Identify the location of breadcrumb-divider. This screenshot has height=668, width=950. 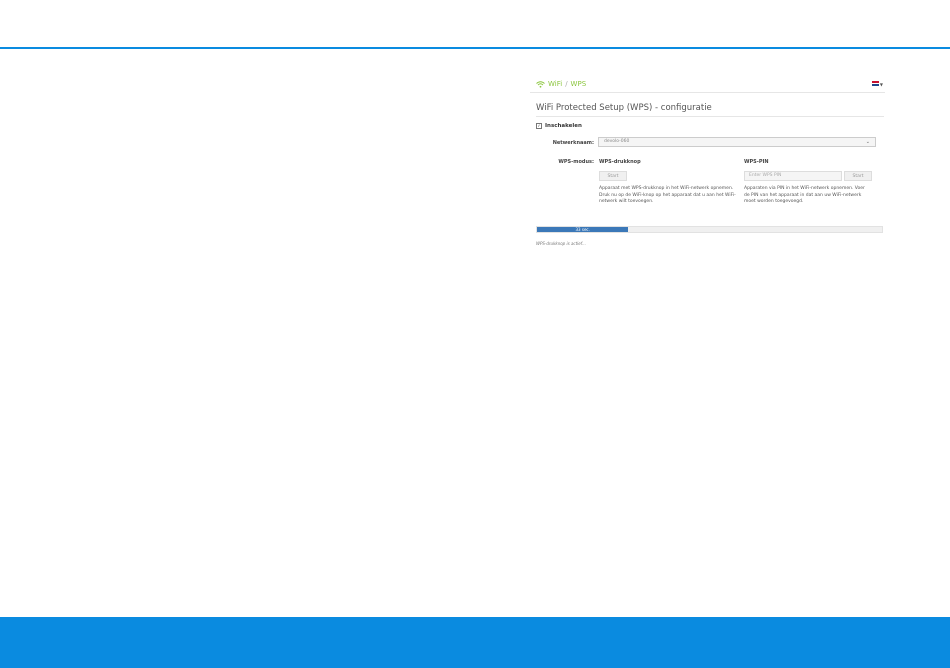
(707, 92).